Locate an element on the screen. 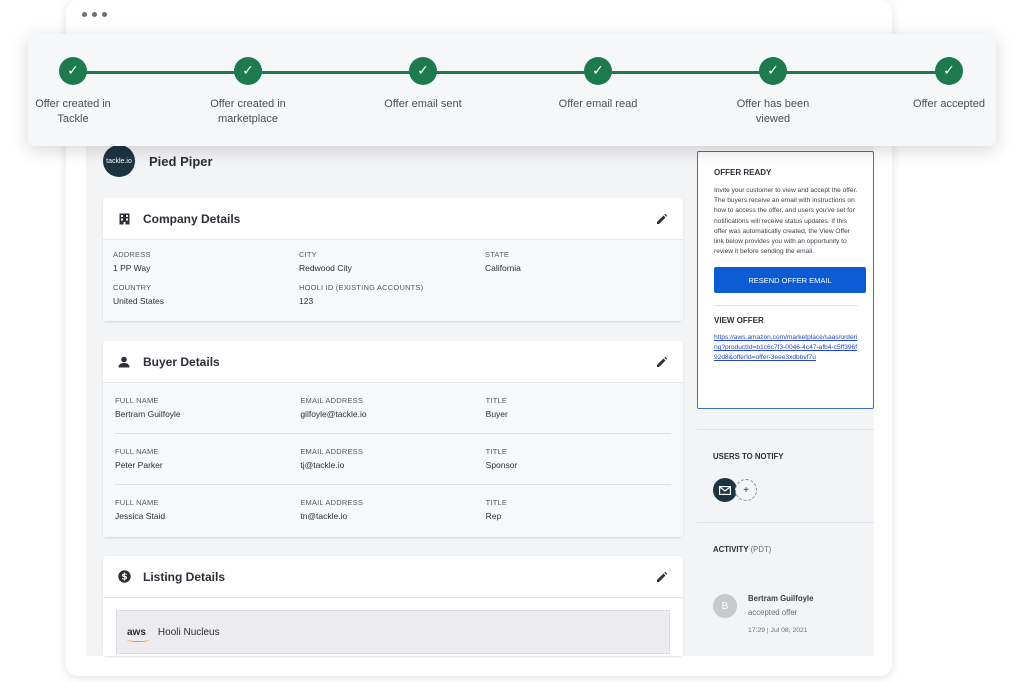  listing-product: aws Hooli Nucleus is located at coordinates (393, 632).